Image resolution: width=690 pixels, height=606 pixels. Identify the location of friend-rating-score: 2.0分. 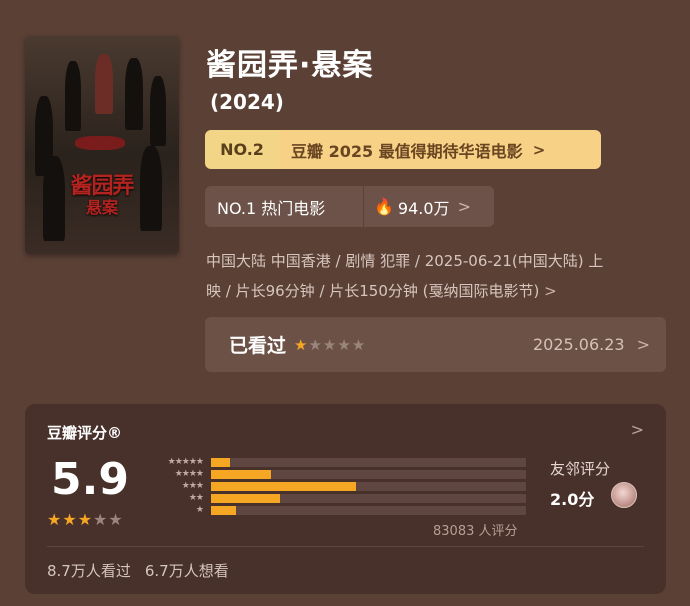
(572, 499).